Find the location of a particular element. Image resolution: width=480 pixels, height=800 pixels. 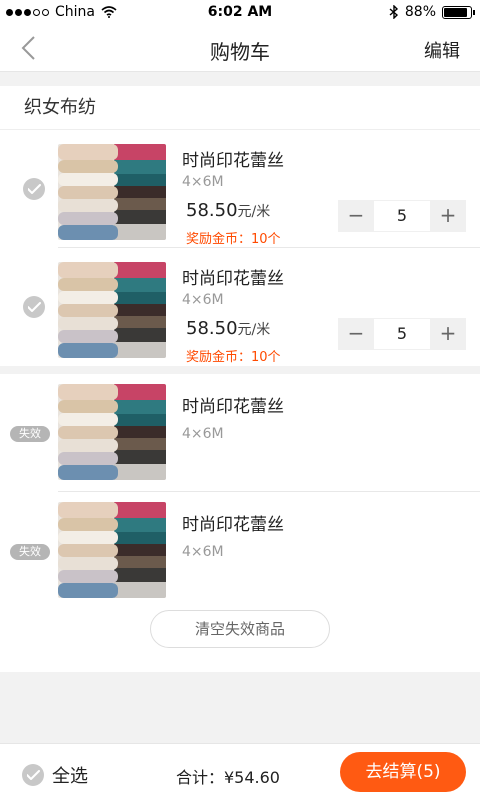

select-all-checkbox is located at coordinates (33, 775).